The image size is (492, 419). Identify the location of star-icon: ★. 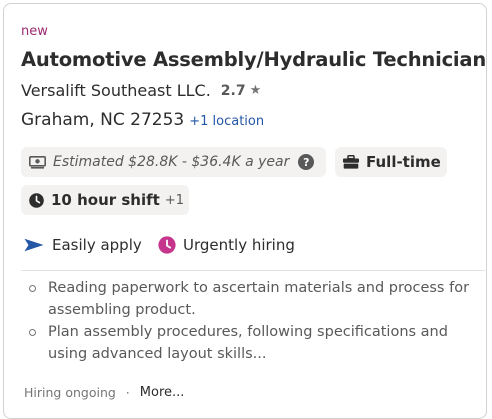
(255, 90).